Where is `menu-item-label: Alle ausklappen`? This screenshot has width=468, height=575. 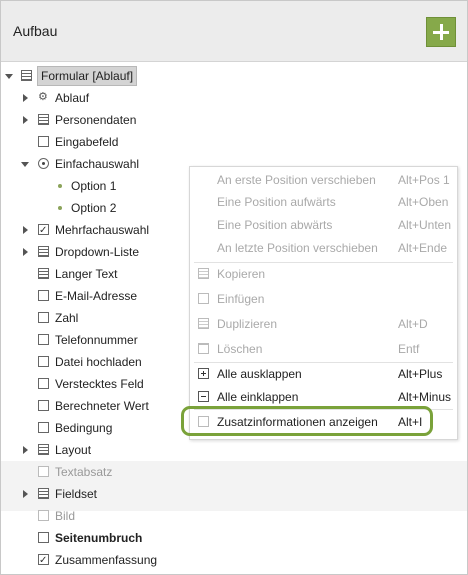
menu-item-label: Alle ausklappen is located at coordinates (259, 374).